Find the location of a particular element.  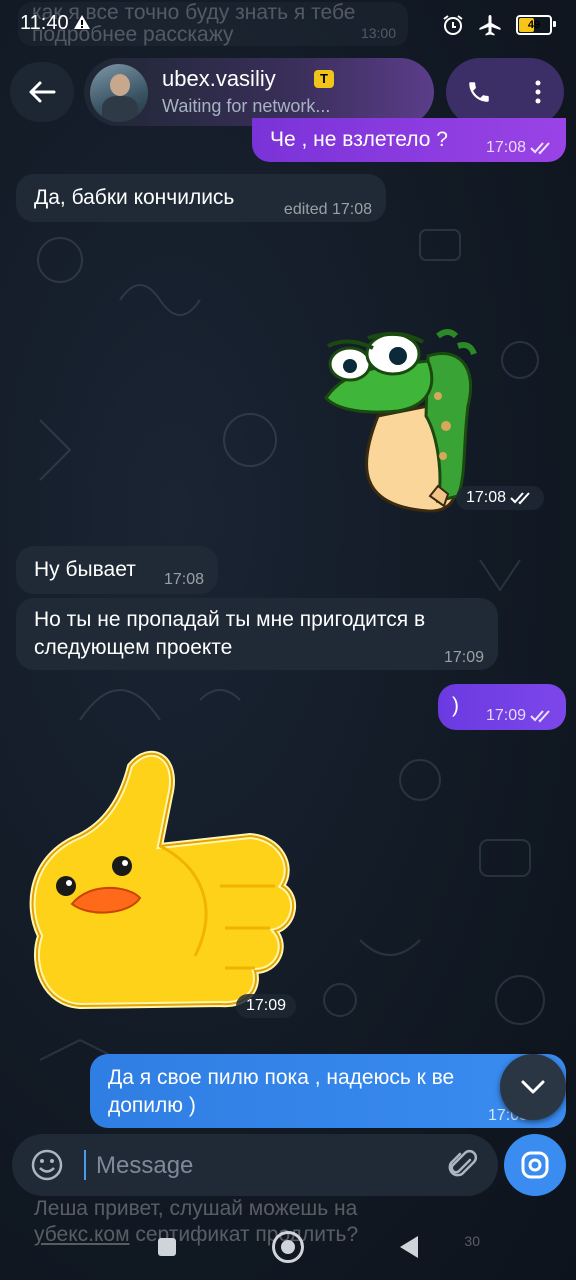

arrow-left-icon is located at coordinates (42, 92).